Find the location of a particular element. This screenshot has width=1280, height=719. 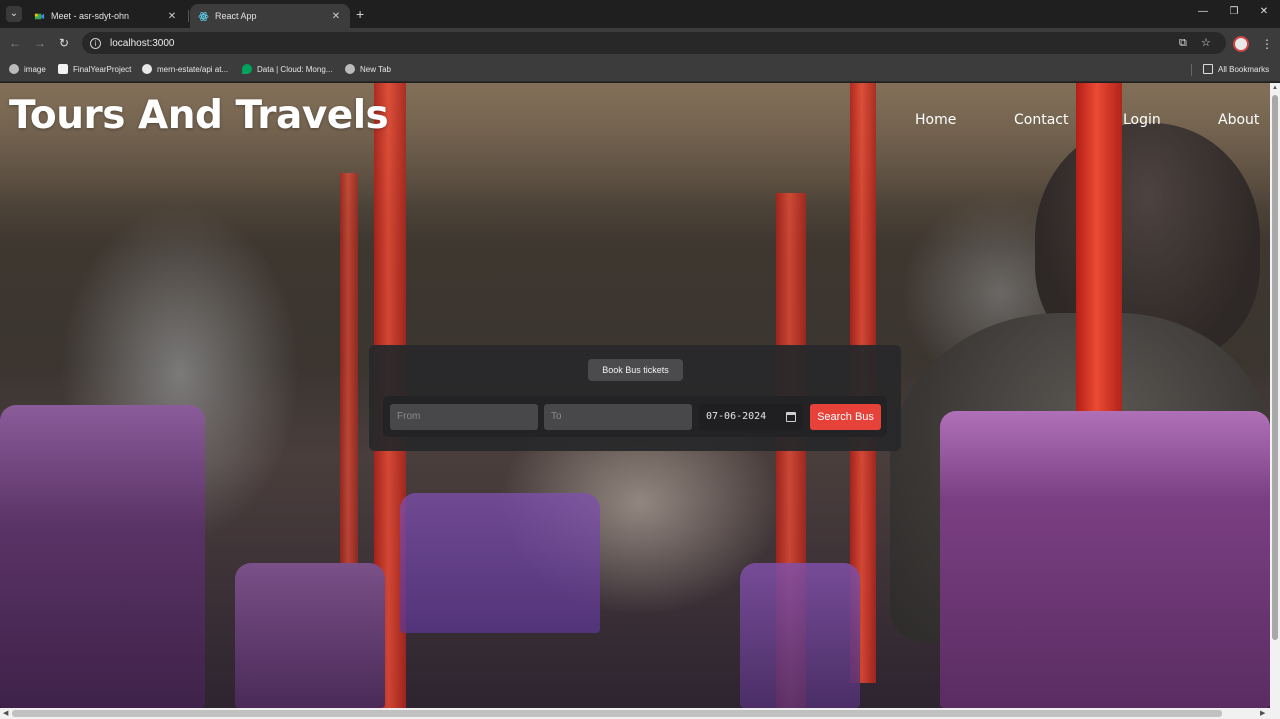

bookmark-item: image is located at coordinates (27, 69).